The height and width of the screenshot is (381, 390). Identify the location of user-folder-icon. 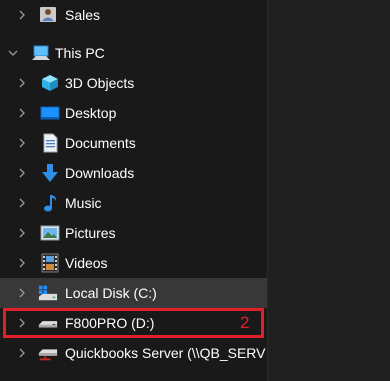
(48, 14).